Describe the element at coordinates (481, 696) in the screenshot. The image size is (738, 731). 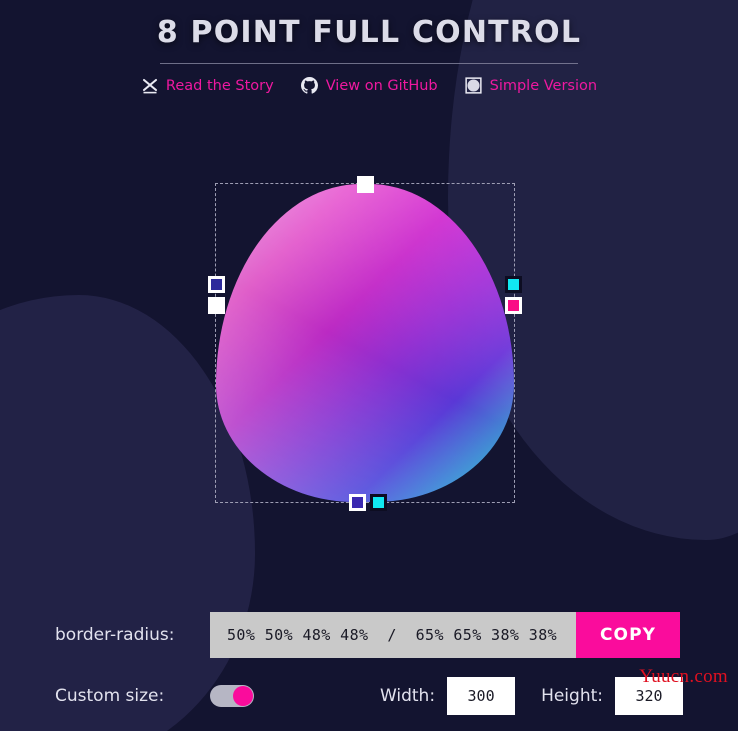
I see `width-input` at that location.